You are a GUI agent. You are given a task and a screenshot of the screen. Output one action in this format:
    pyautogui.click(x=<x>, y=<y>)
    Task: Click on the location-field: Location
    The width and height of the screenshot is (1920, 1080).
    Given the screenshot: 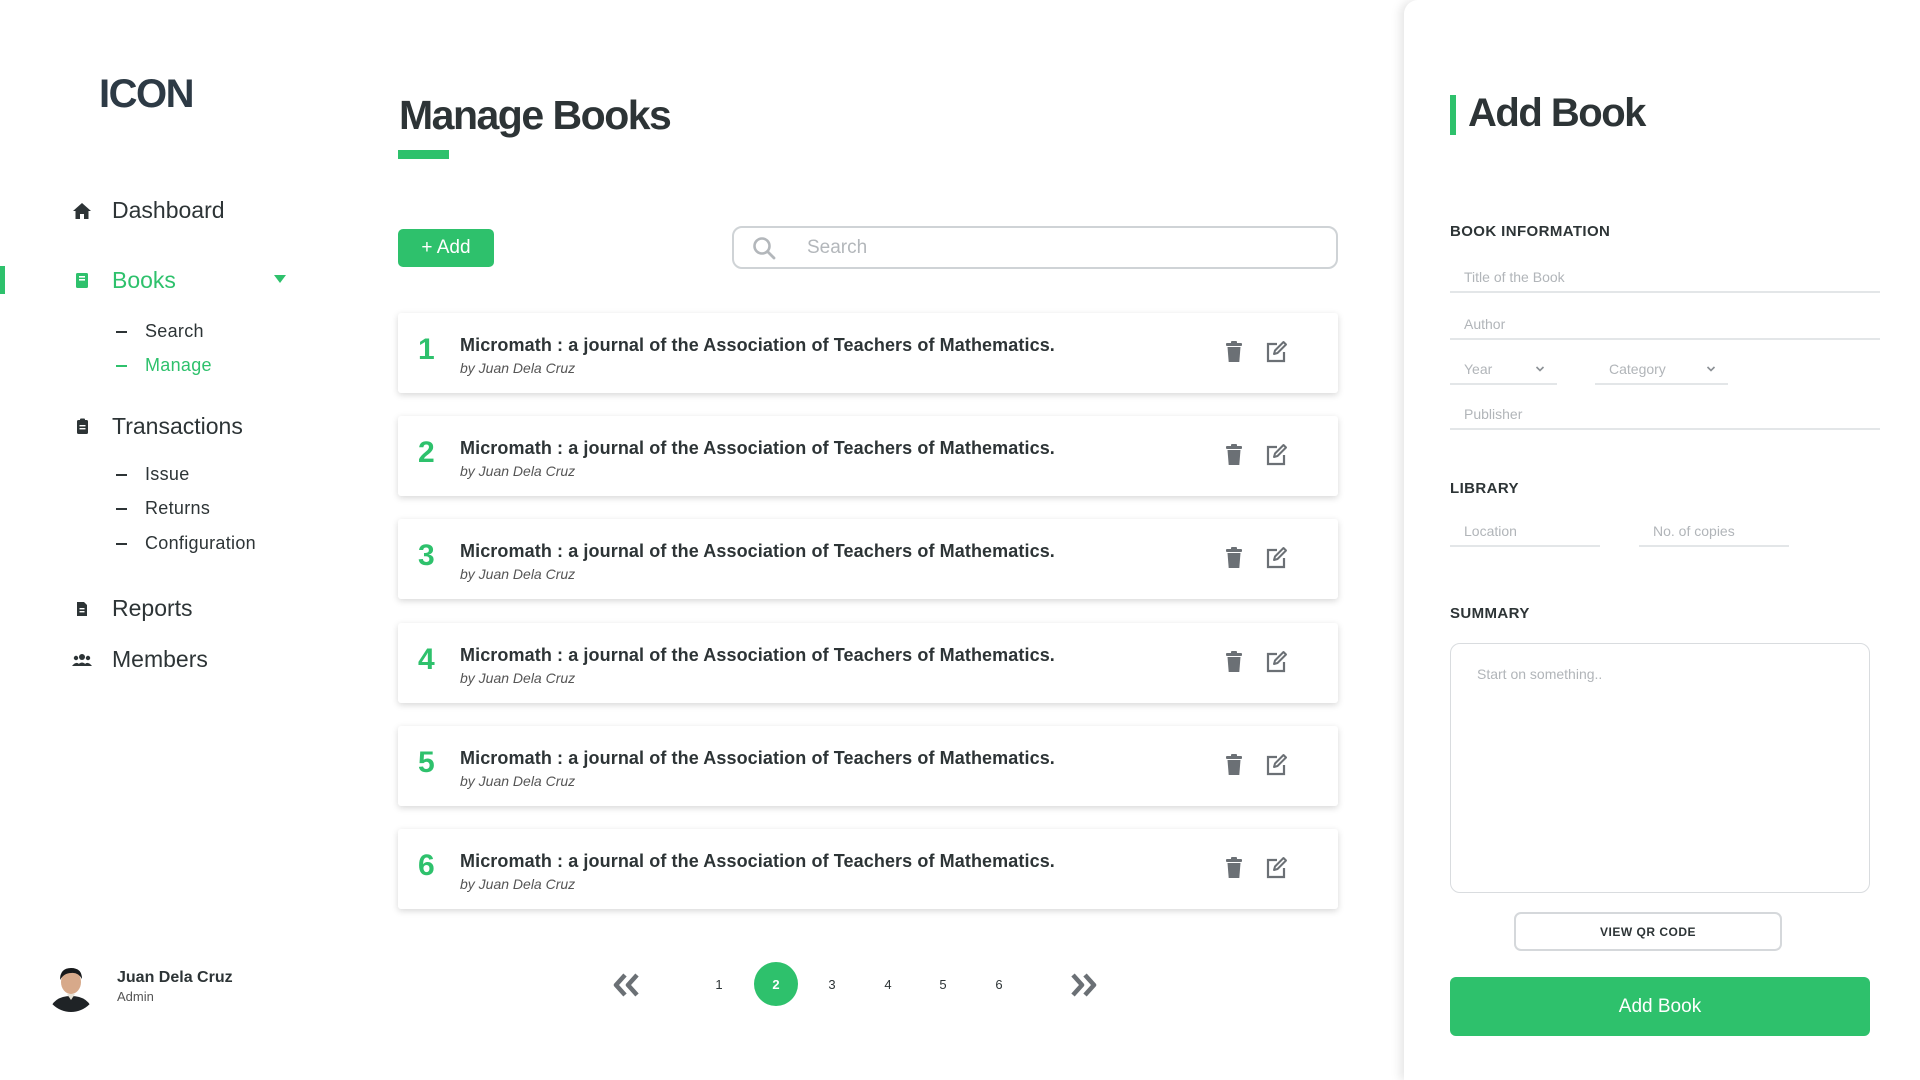 What is the action you would take?
    pyautogui.click(x=1525, y=532)
    